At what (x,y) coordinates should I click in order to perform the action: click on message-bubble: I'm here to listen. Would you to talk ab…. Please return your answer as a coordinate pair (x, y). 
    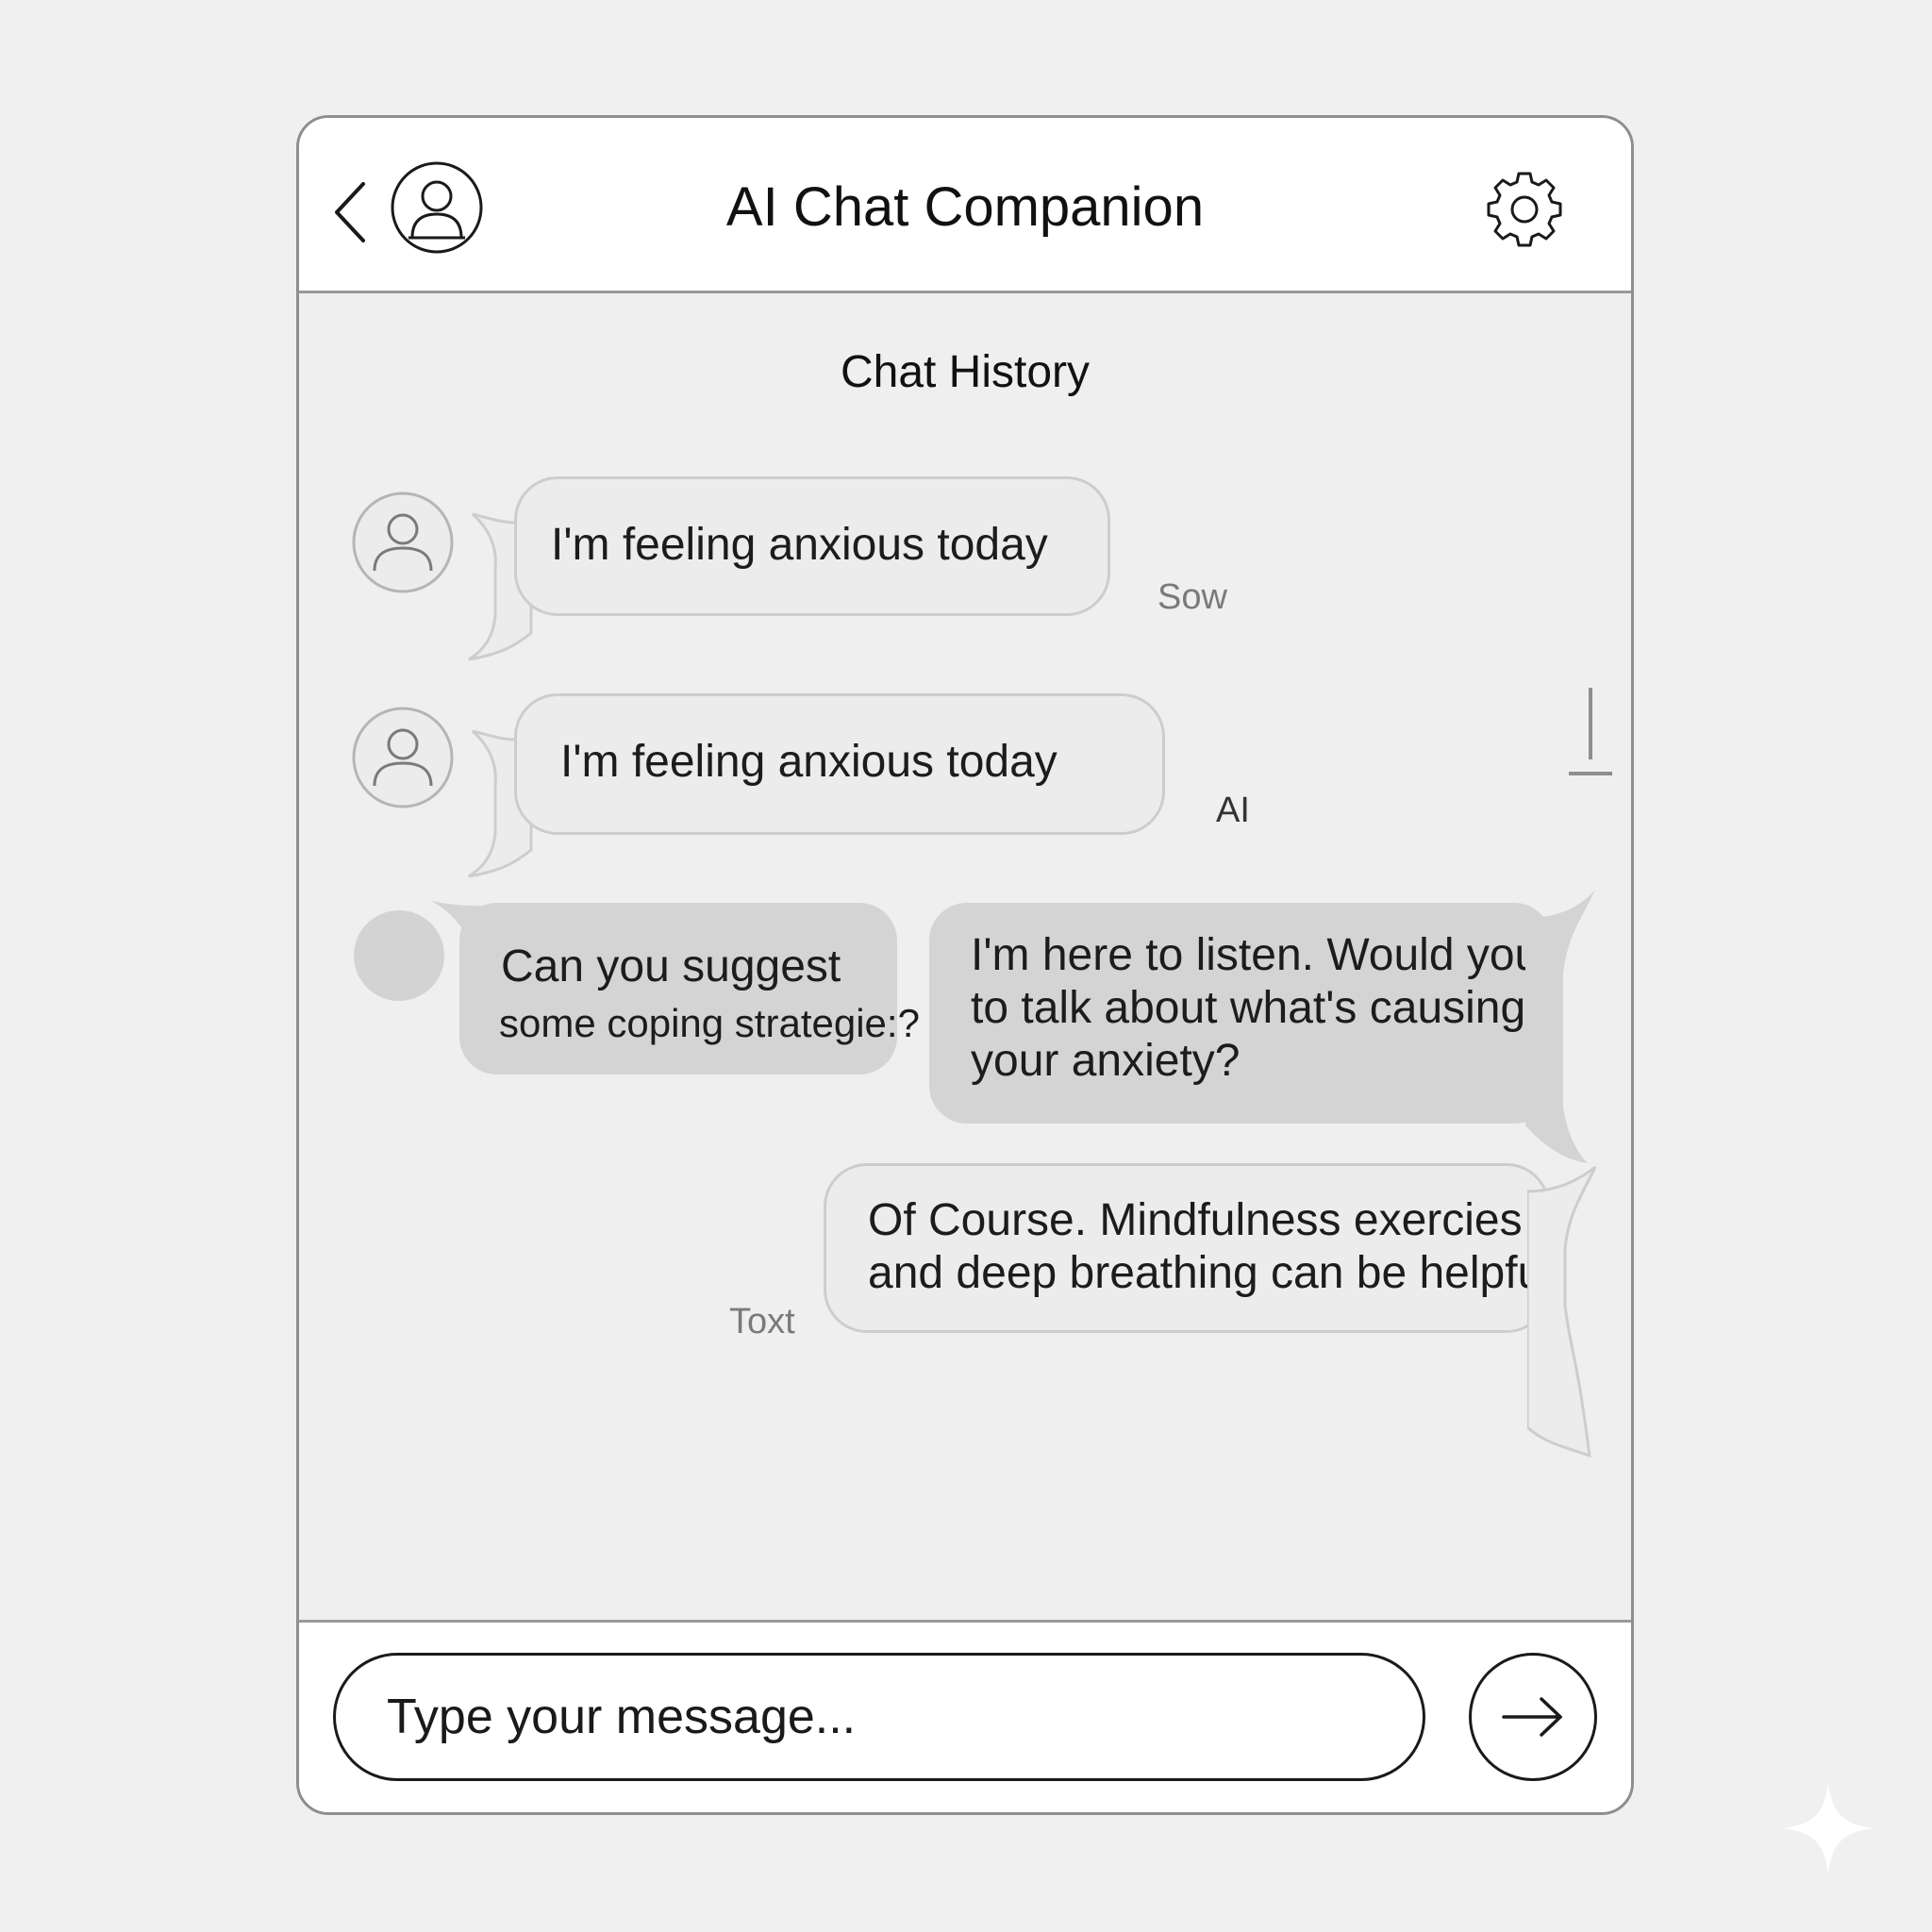
    Looking at the image, I should click on (1241, 1013).